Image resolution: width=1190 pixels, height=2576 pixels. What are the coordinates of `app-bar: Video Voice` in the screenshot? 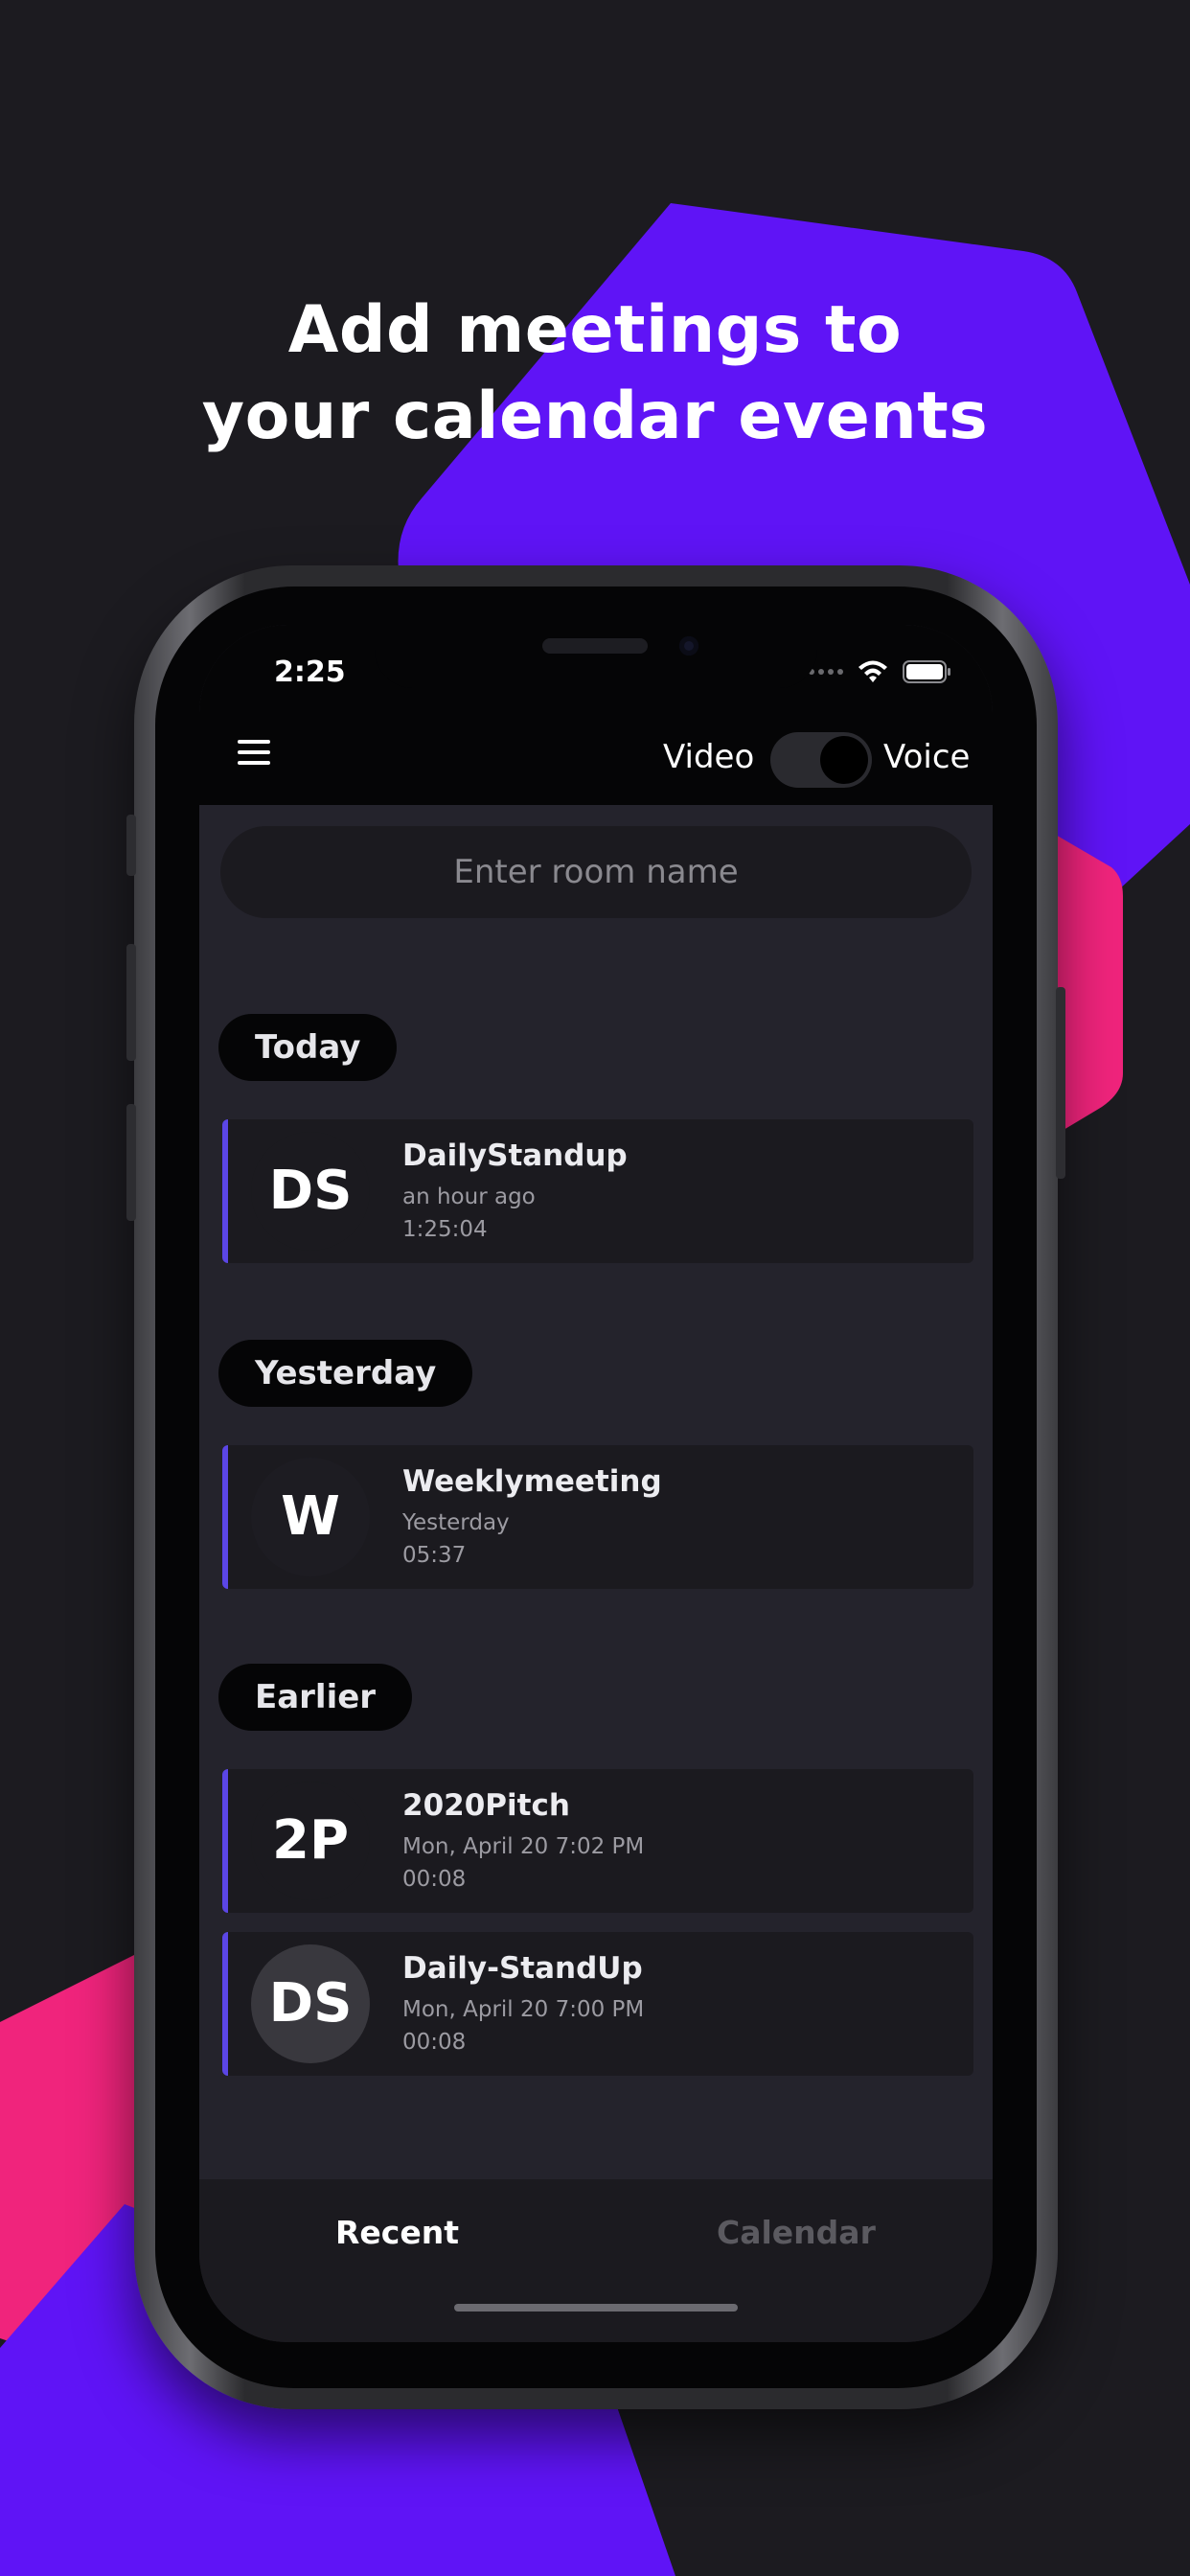 It's located at (596, 756).